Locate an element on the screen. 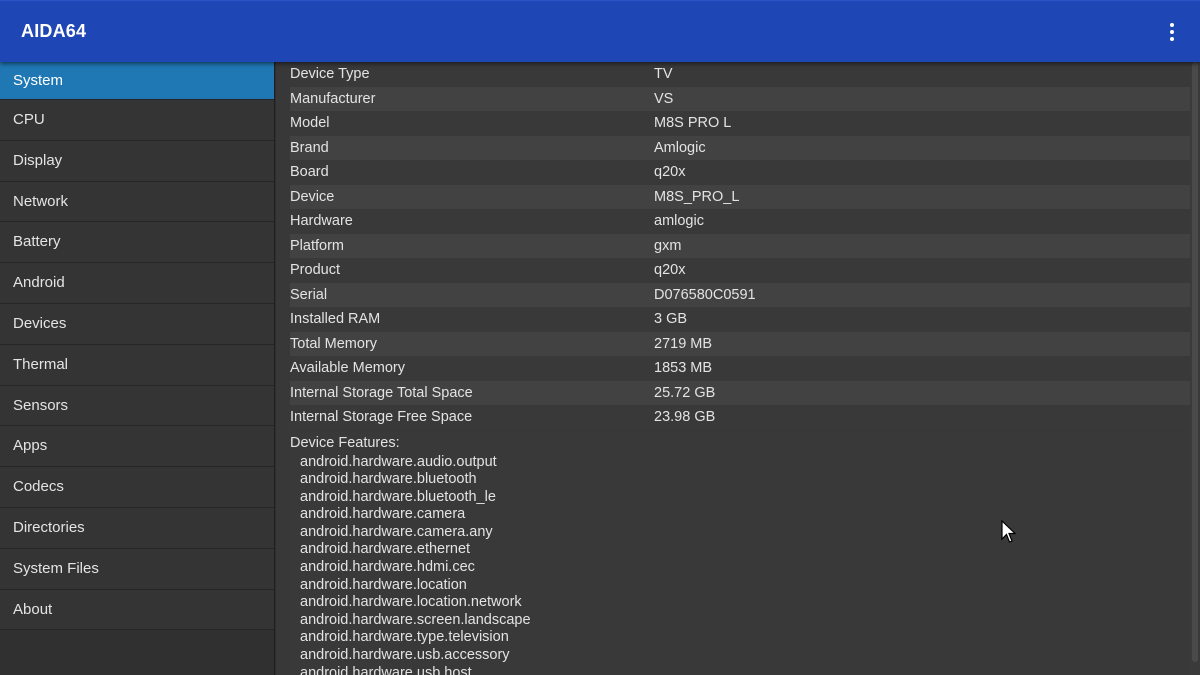 The width and height of the screenshot is (1200, 675). property-row: Product q20x is located at coordinates (740, 270).